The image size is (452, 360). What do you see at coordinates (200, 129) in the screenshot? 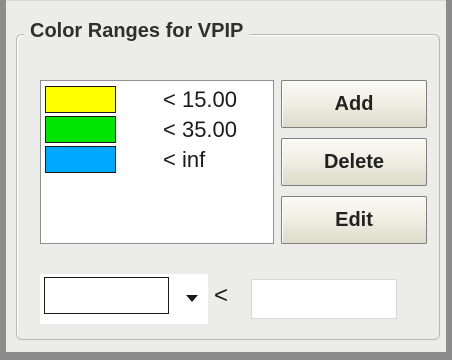
I see `range-label-1: < 35.00` at bounding box center [200, 129].